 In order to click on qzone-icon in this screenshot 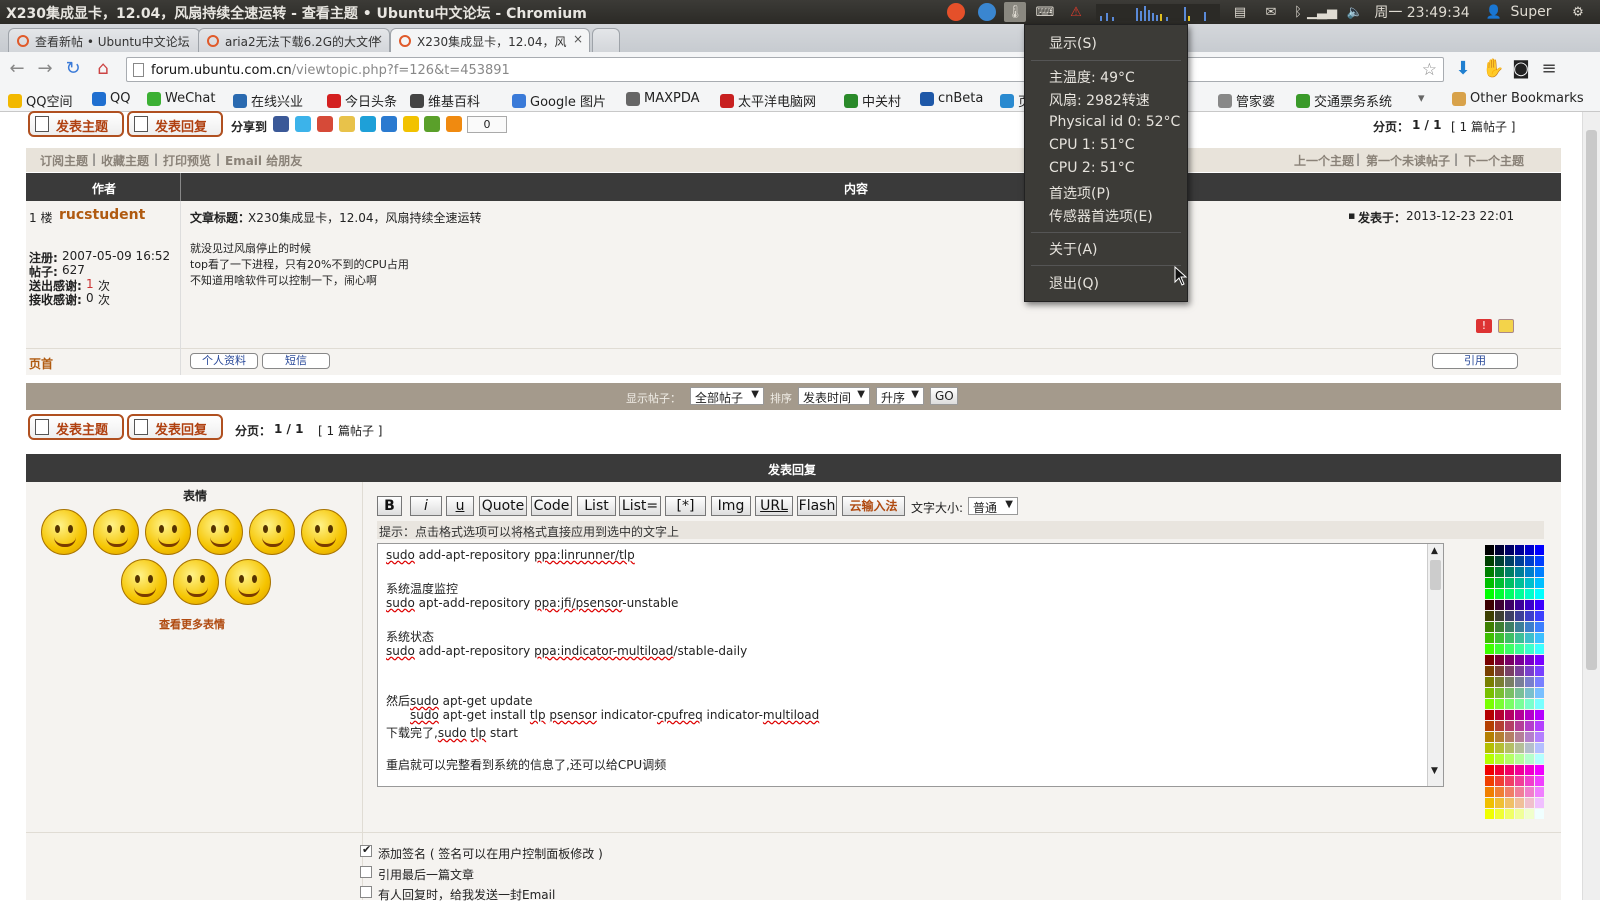, I will do `click(368, 124)`.